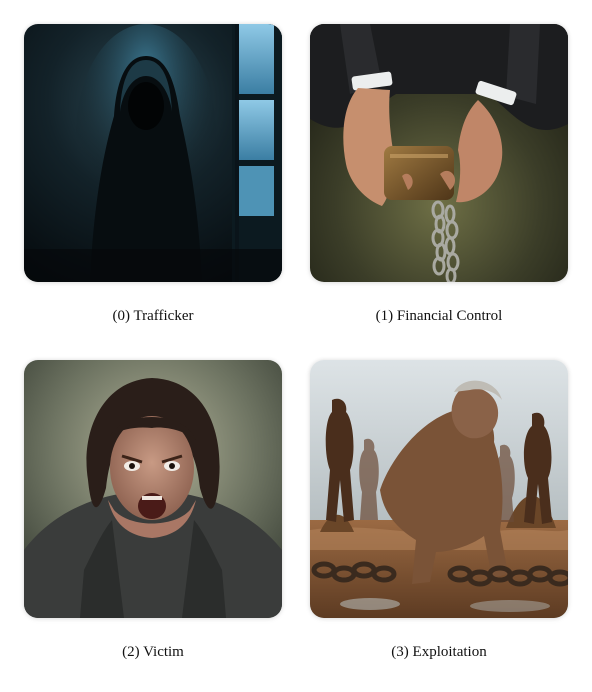  Describe the element at coordinates (153, 652) in the screenshot. I see `caption-victim: (2) Victim` at that location.